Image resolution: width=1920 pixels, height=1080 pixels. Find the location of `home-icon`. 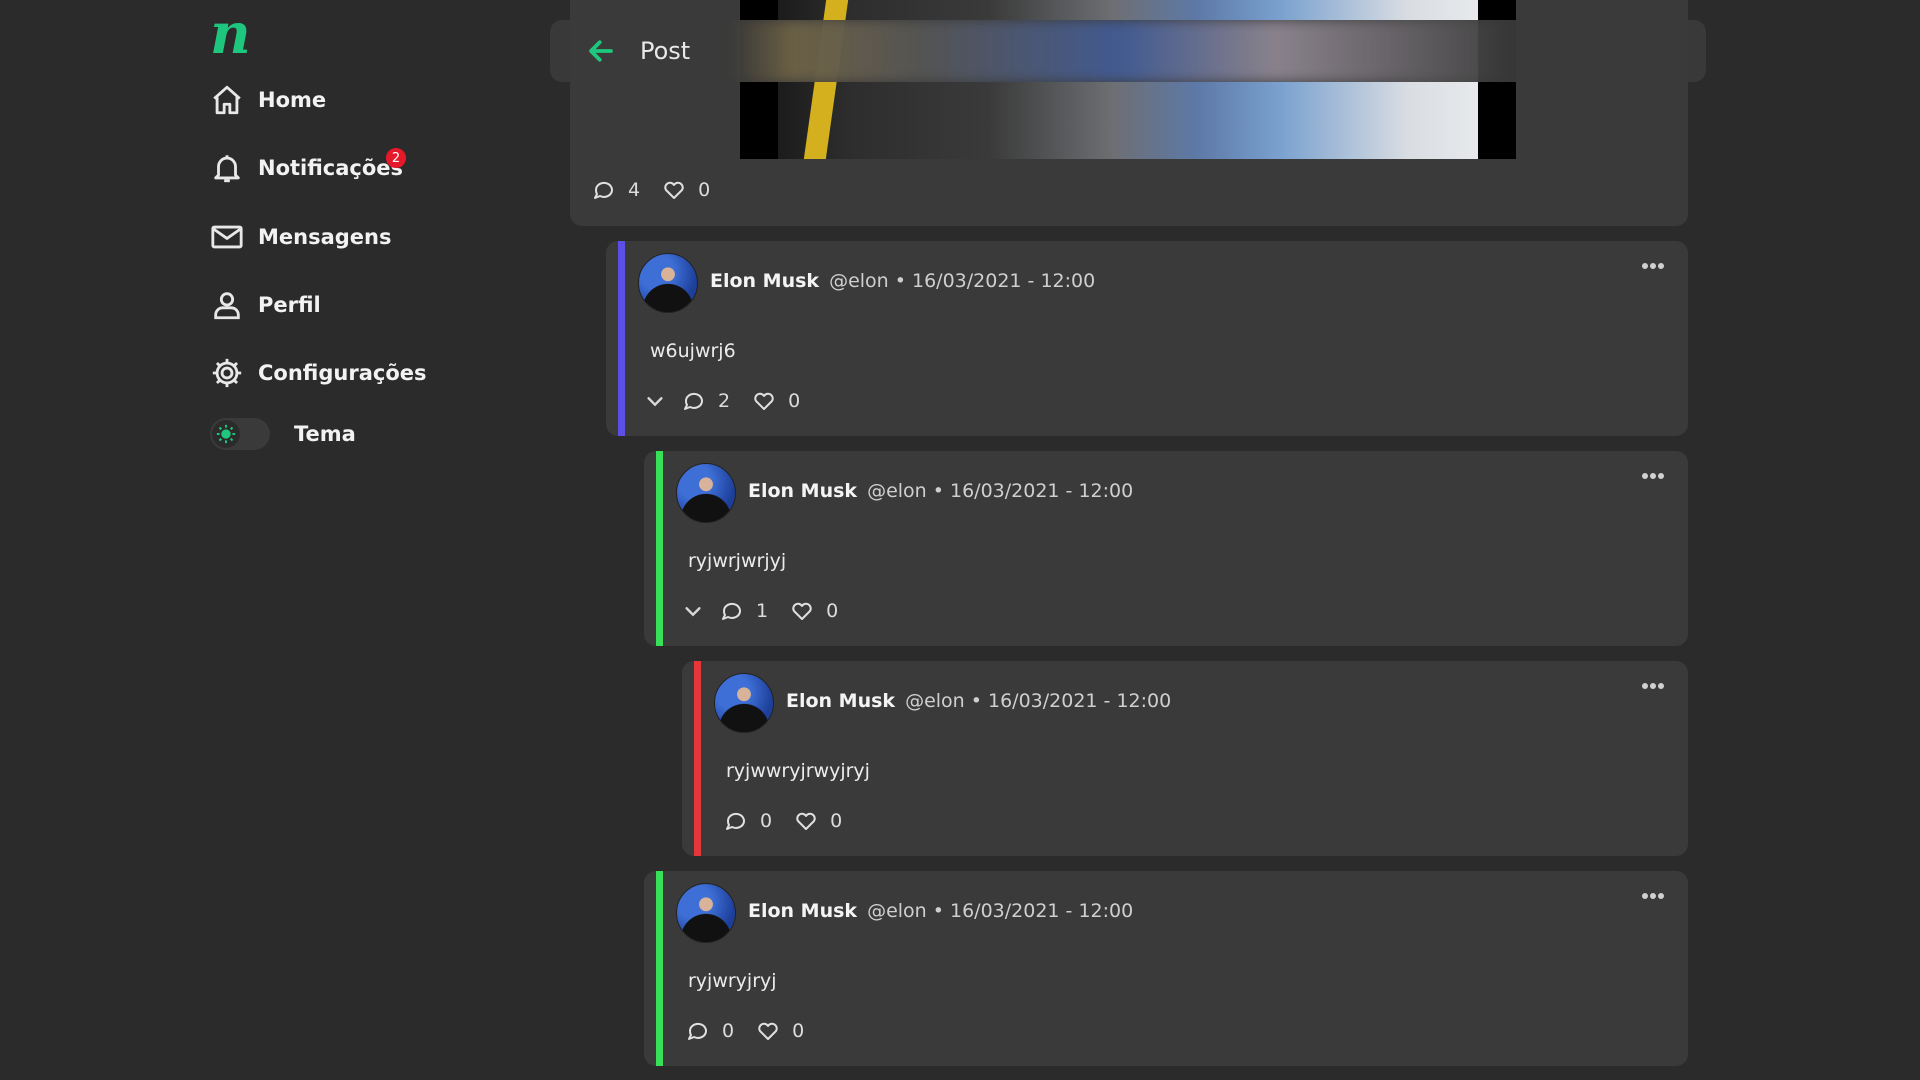

home-icon is located at coordinates (227, 100).